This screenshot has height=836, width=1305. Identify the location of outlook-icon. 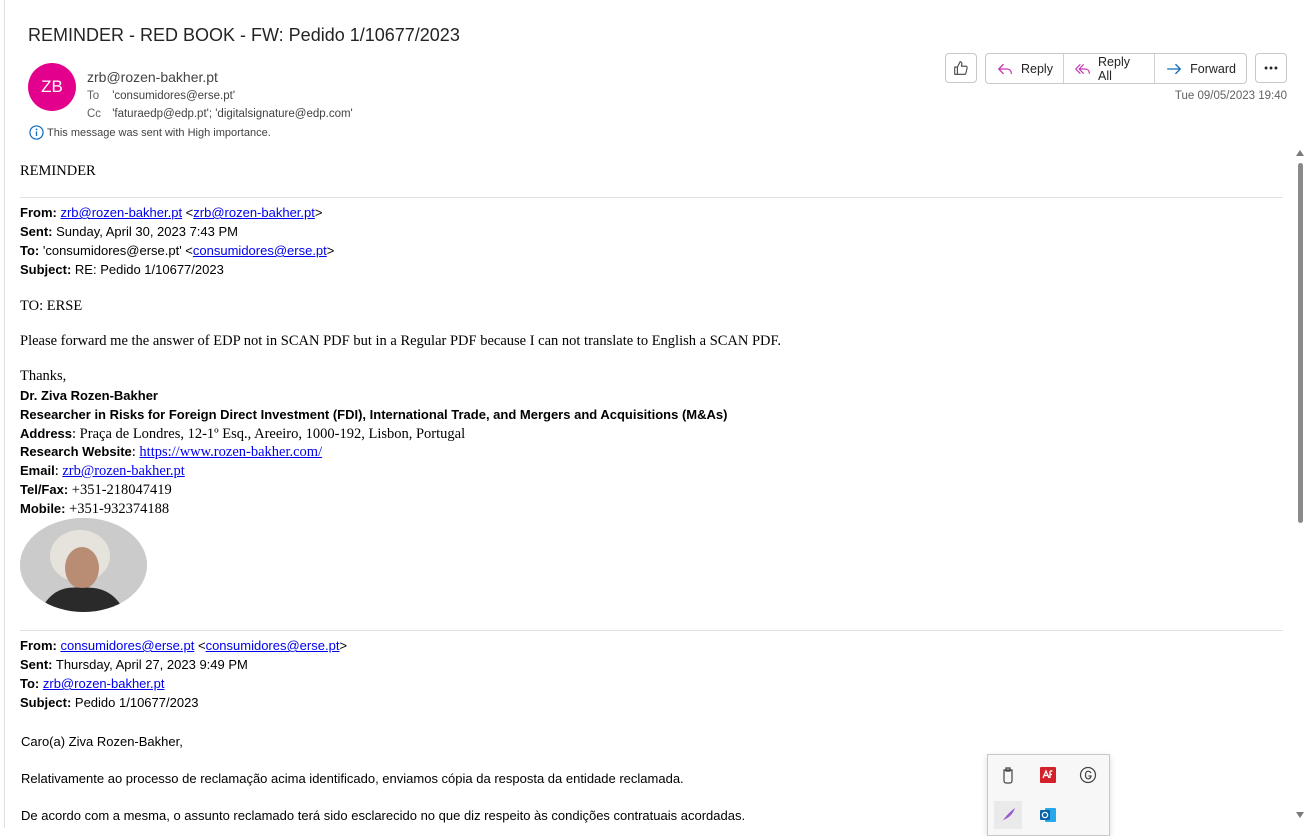
(1048, 815).